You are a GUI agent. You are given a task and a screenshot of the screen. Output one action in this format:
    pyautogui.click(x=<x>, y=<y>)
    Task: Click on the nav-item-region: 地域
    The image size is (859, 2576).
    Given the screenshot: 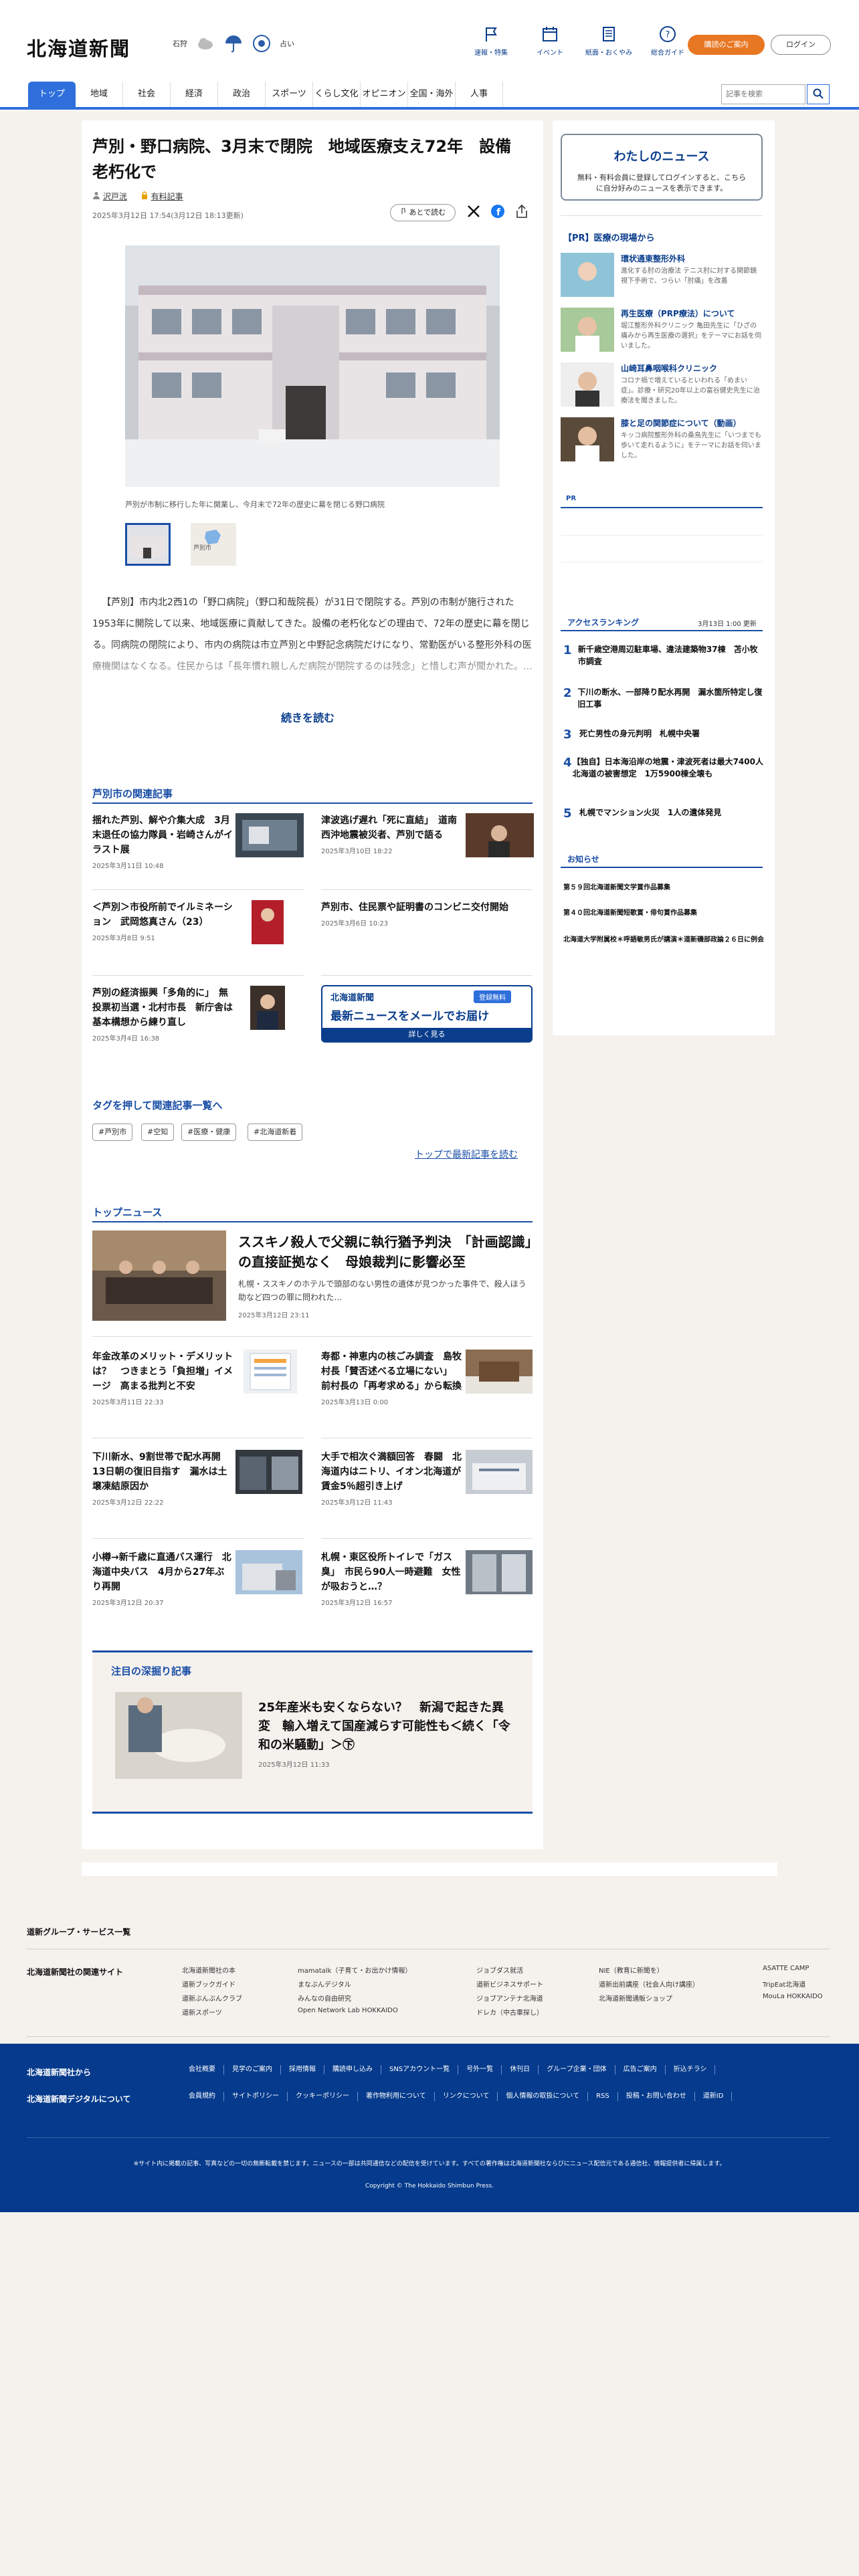 What is the action you would take?
    pyautogui.click(x=99, y=94)
    